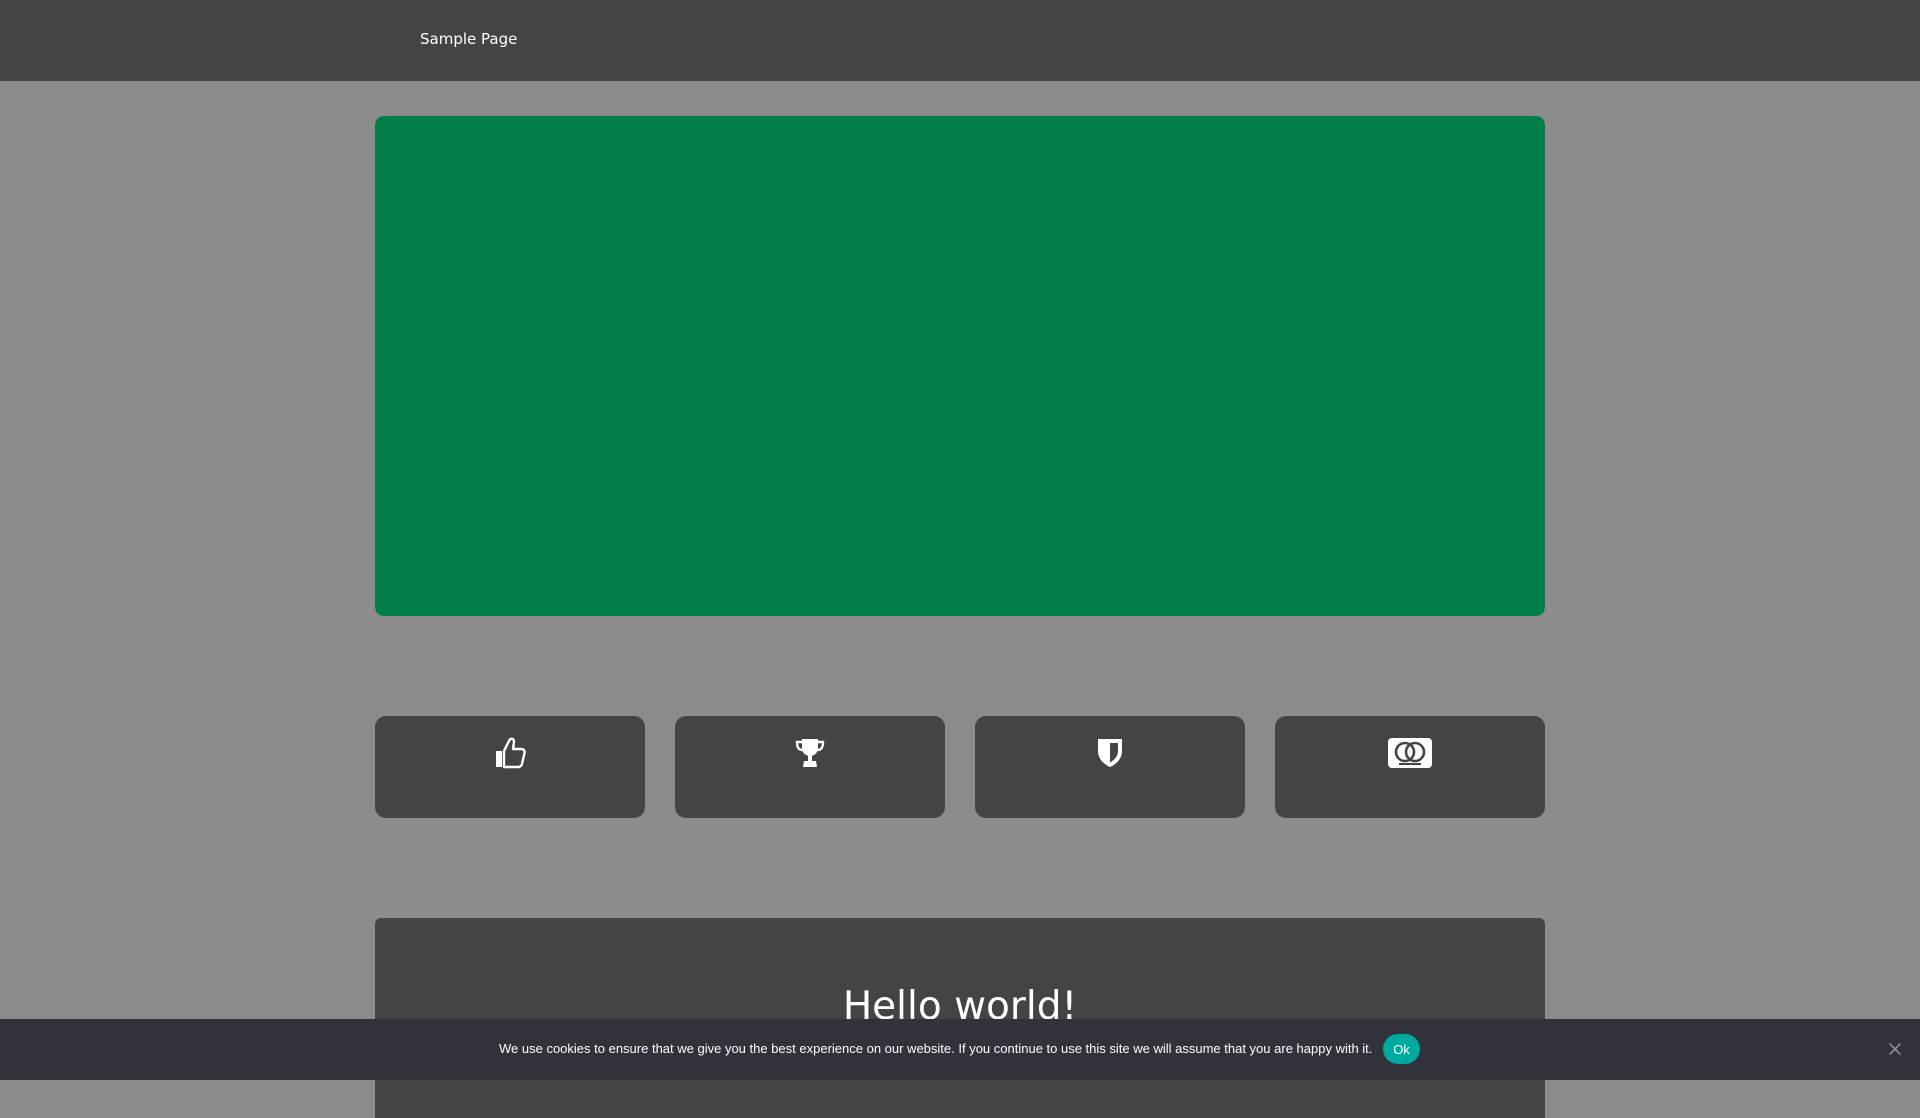 The image size is (1920, 1118). I want to click on feature-card-shield, so click(1110, 767).